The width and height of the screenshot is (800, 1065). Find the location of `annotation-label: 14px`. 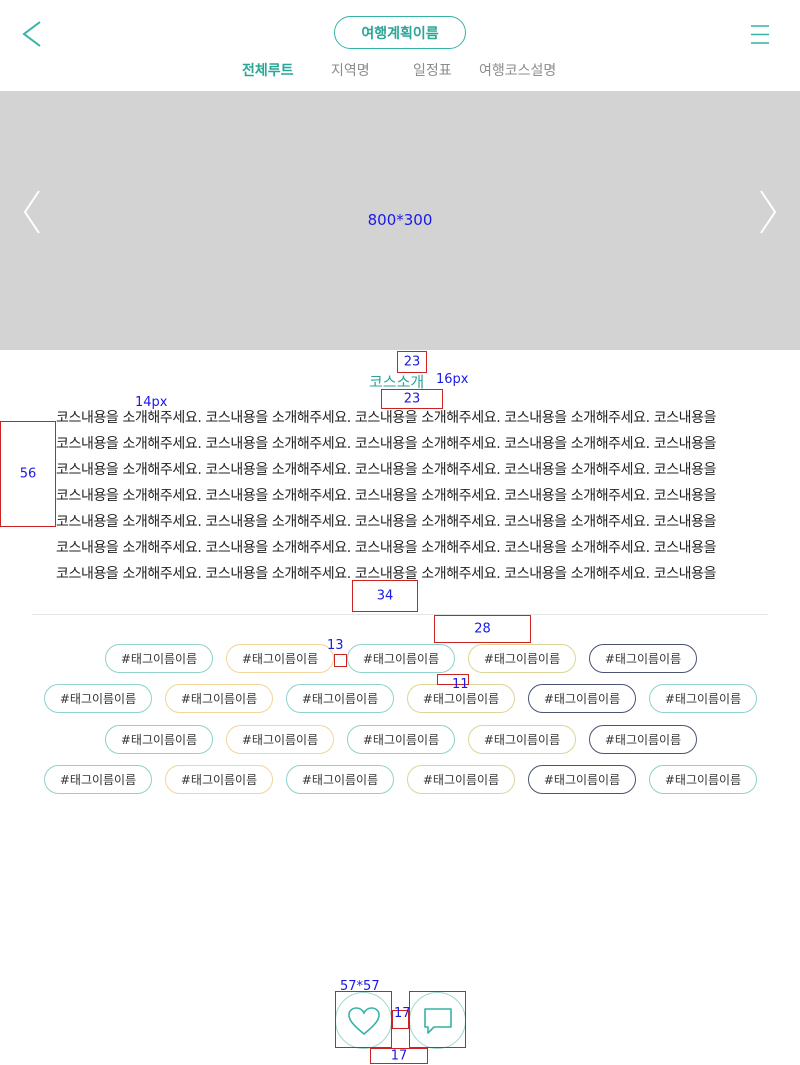

annotation-label: 14px is located at coordinates (151, 402).